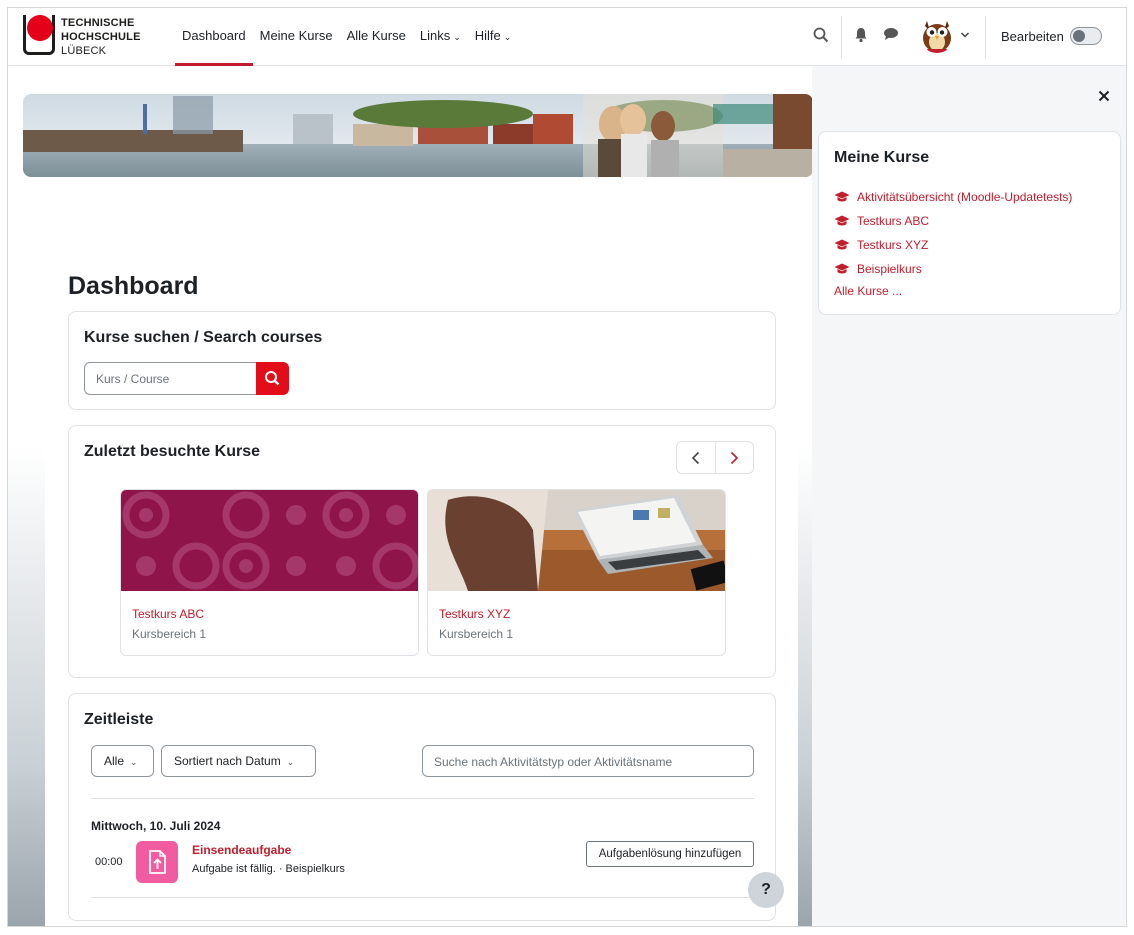  What do you see at coordinates (953, 221) in the screenshot?
I see `my-course-item: Testkurs ABC` at bounding box center [953, 221].